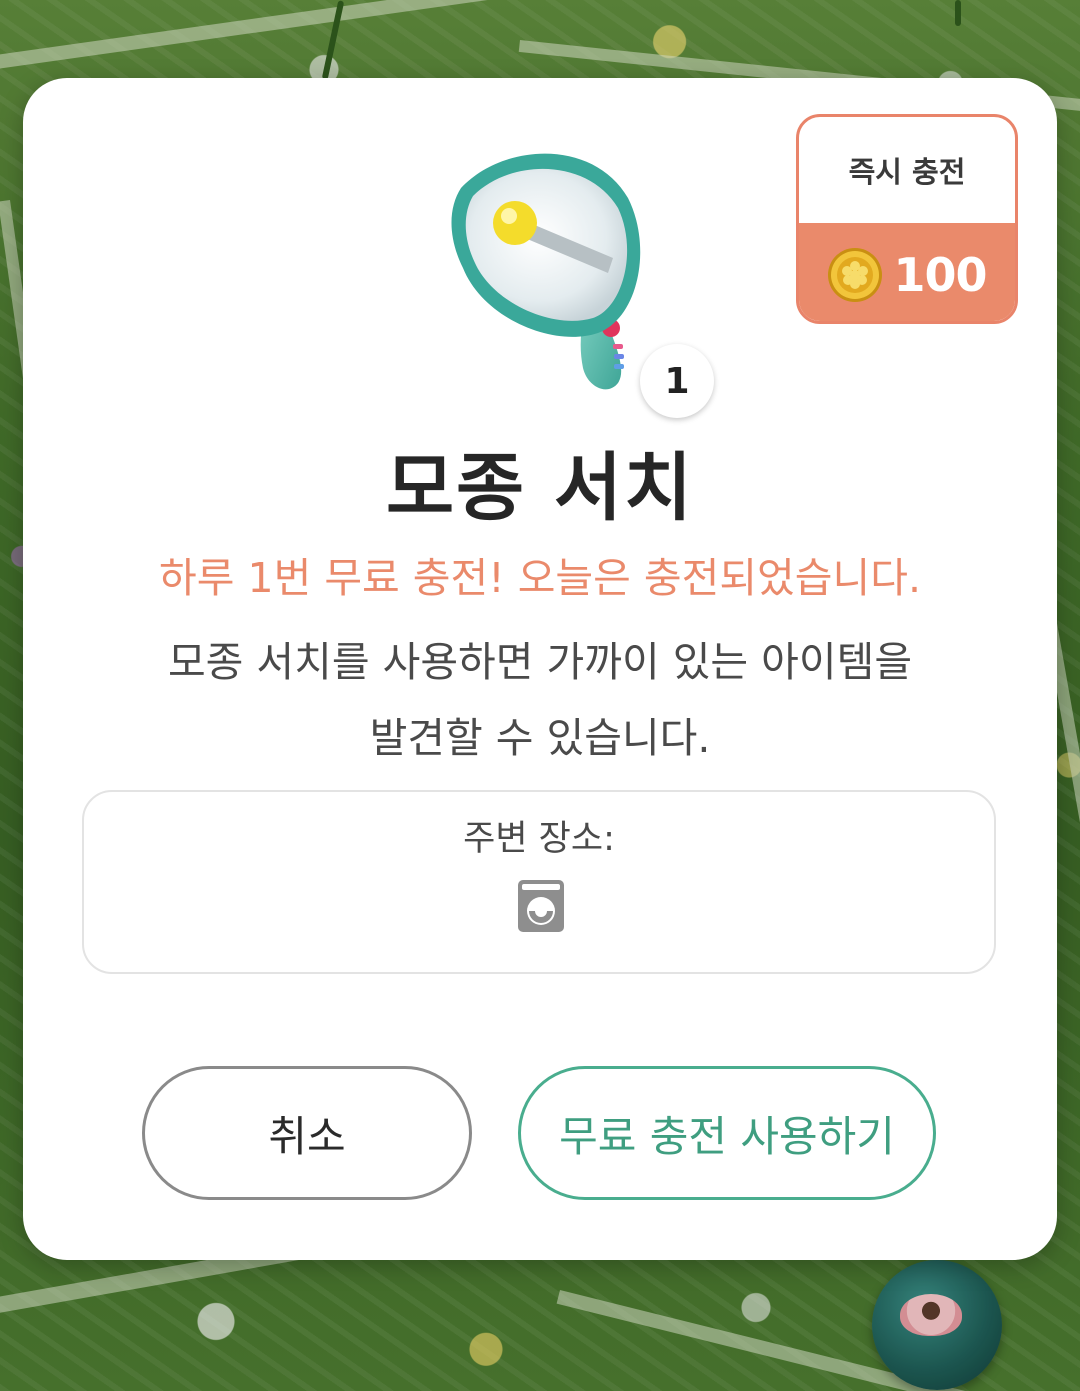 The width and height of the screenshot is (1080, 1391). I want to click on instant-charge-label: 즉시 충전, so click(907, 172).